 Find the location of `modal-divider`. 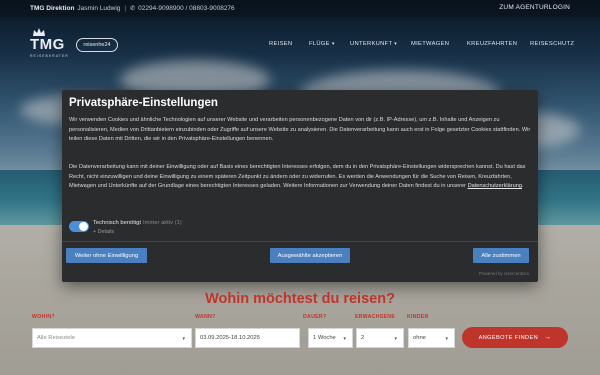

modal-divider is located at coordinates (300, 241).